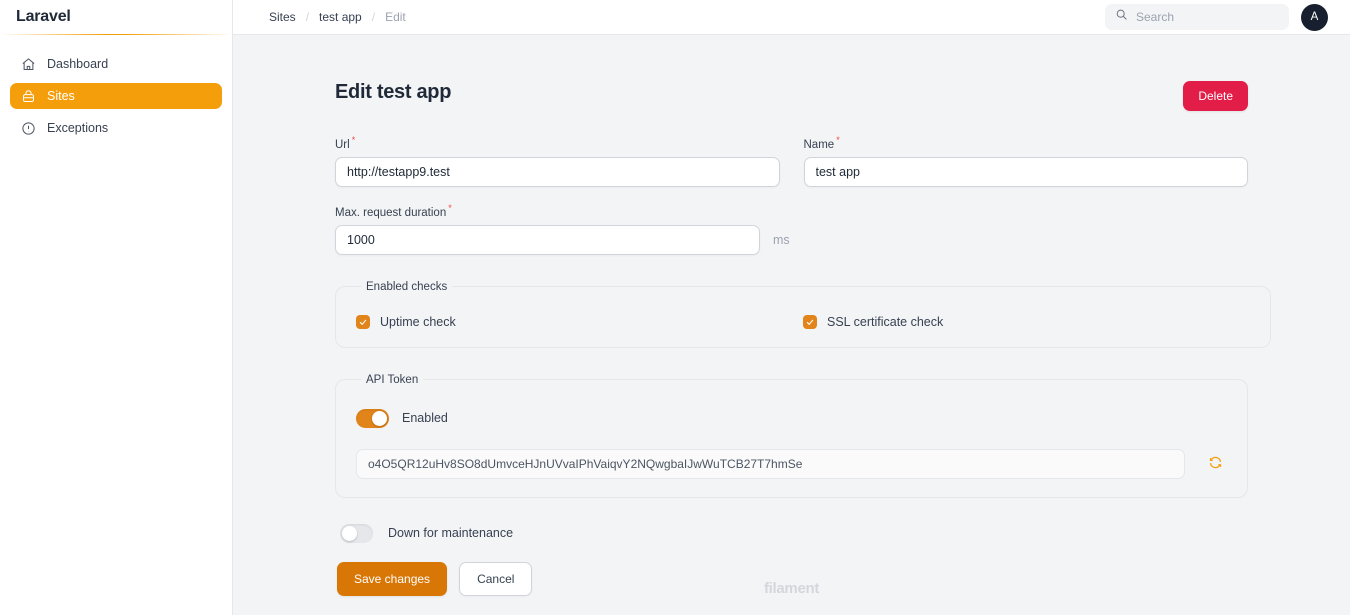  I want to click on maintenance-toggle, so click(356, 533).